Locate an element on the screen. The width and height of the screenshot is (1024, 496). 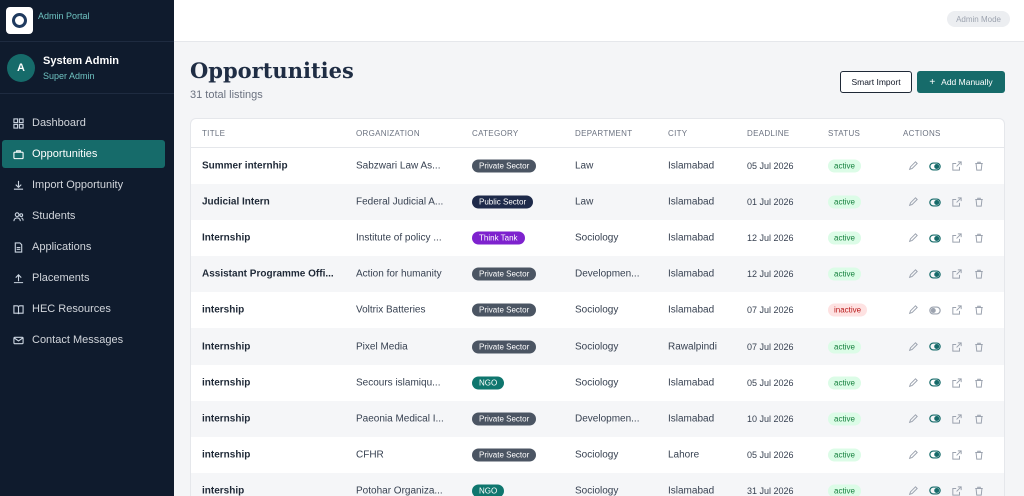
sidebar-item-label: Students is located at coordinates (54, 216).